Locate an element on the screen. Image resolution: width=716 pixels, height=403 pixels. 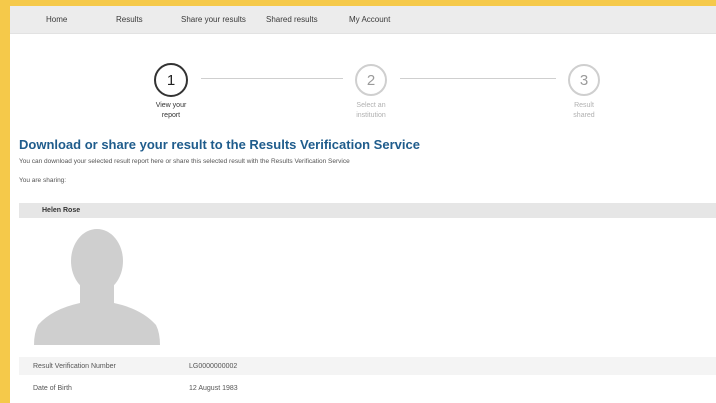
nav-item-share-results: Share your results is located at coordinates (213, 19).